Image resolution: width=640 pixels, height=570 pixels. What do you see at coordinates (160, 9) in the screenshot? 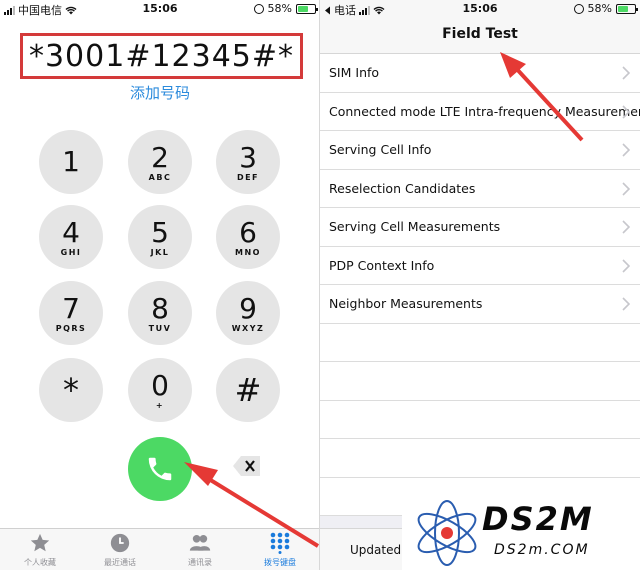
I see `status-bar: 中国电信 15:06 58%` at bounding box center [160, 9].